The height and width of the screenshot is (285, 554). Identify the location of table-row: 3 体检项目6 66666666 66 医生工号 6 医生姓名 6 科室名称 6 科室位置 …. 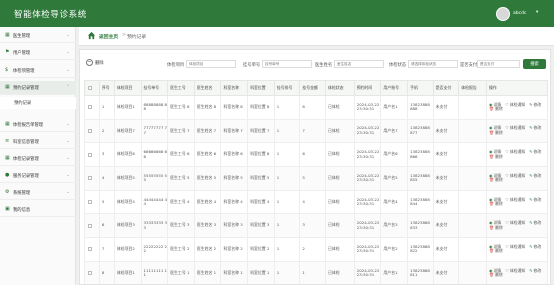
(316, 155).